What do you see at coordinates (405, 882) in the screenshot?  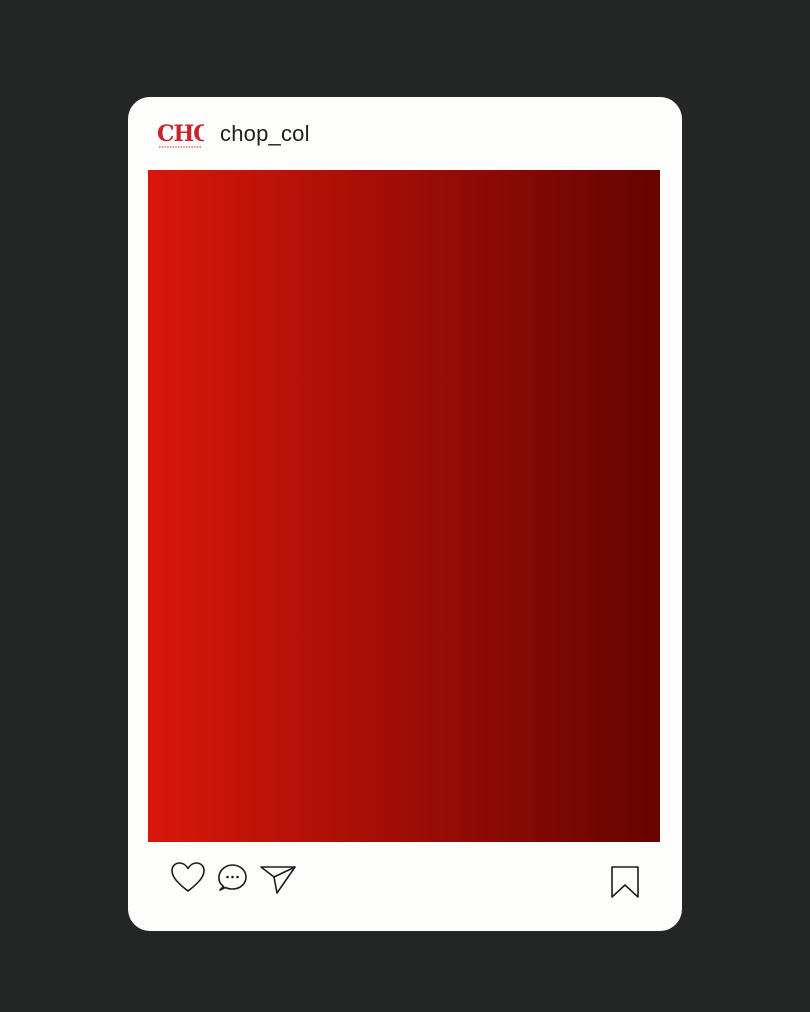 I see `action-bar` at bounding box center [405, 882].